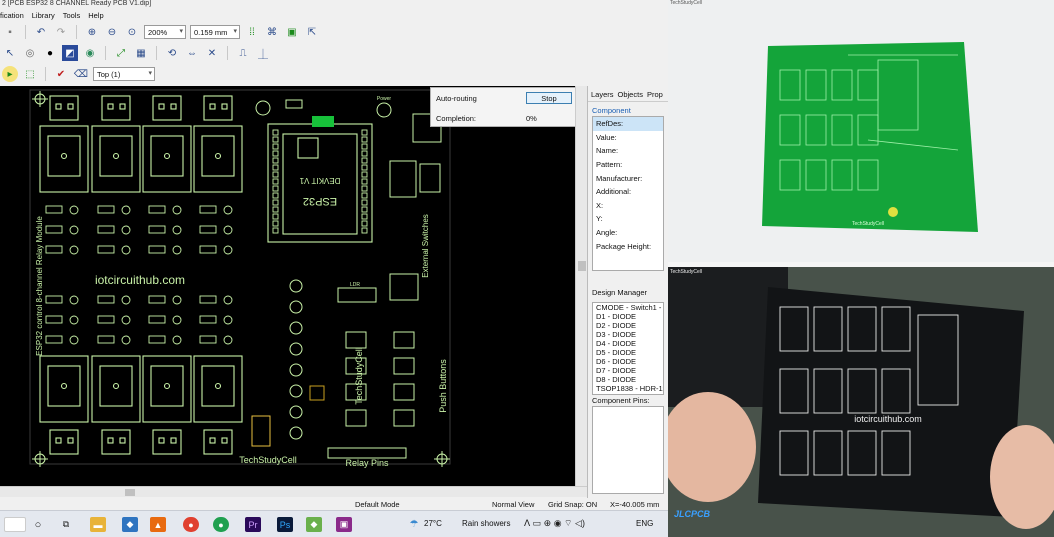 This screenshot has height=537, width=1054. What do you see at coordinates (112, 32) in the screenshot?
I see `zoom-out-icon: ⊖` at bounding box center [112, 32].